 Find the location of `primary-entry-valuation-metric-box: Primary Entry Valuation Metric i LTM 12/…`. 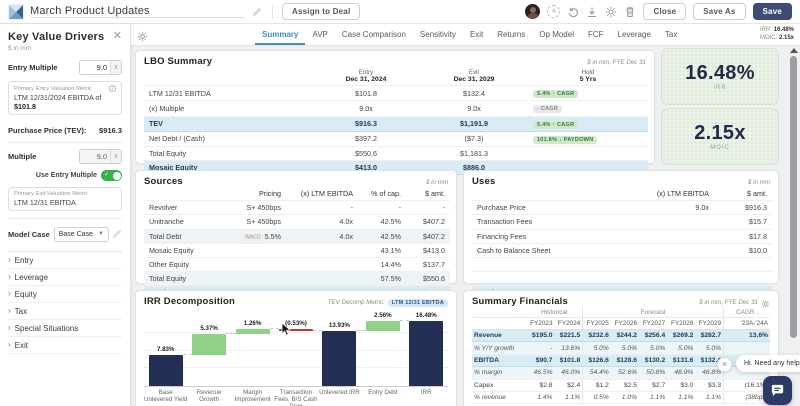

primary-entry-valuation-metric-box: Primary Entry Valuation Metric i LTM 12/… is located at coordinates (65, 98).